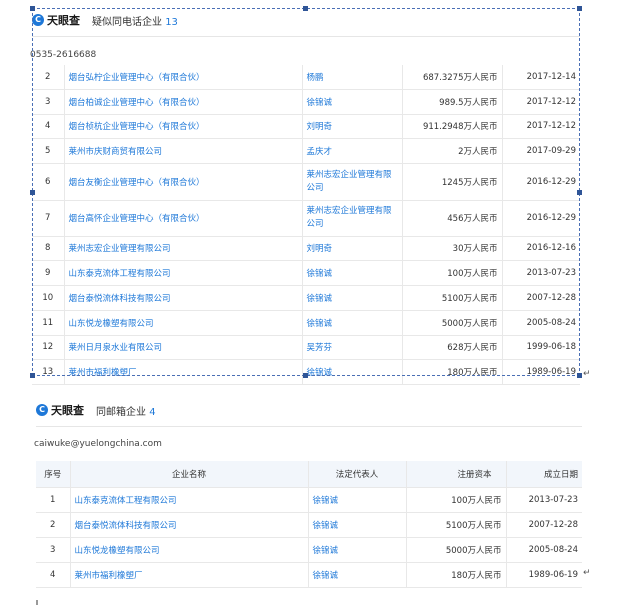 This screenshot has width=624, height=605. Describe the element at coordinates (48, 248) in the screenshot. I see `row-index: 8` at that location.